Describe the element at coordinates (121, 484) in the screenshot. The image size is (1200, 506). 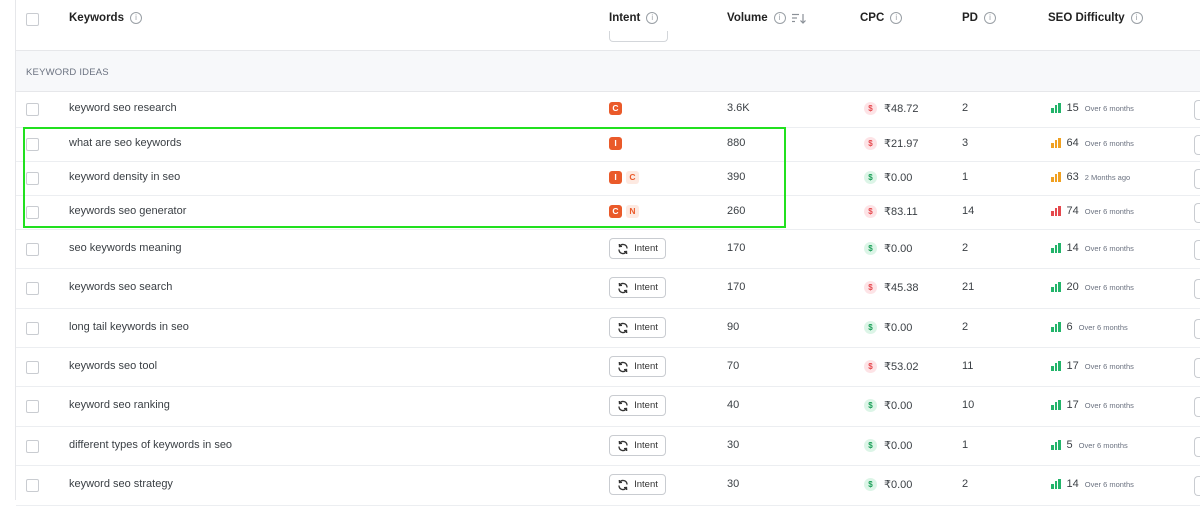
I see `keyword-text: keyword seo strategy` at that location.